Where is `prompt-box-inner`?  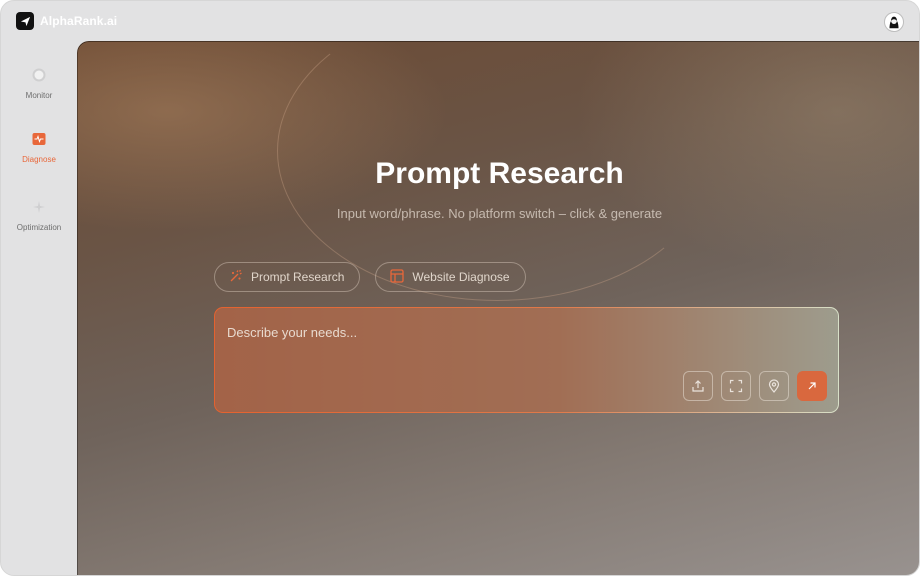 prompt-box-inner is located at coordinates (526, 360).